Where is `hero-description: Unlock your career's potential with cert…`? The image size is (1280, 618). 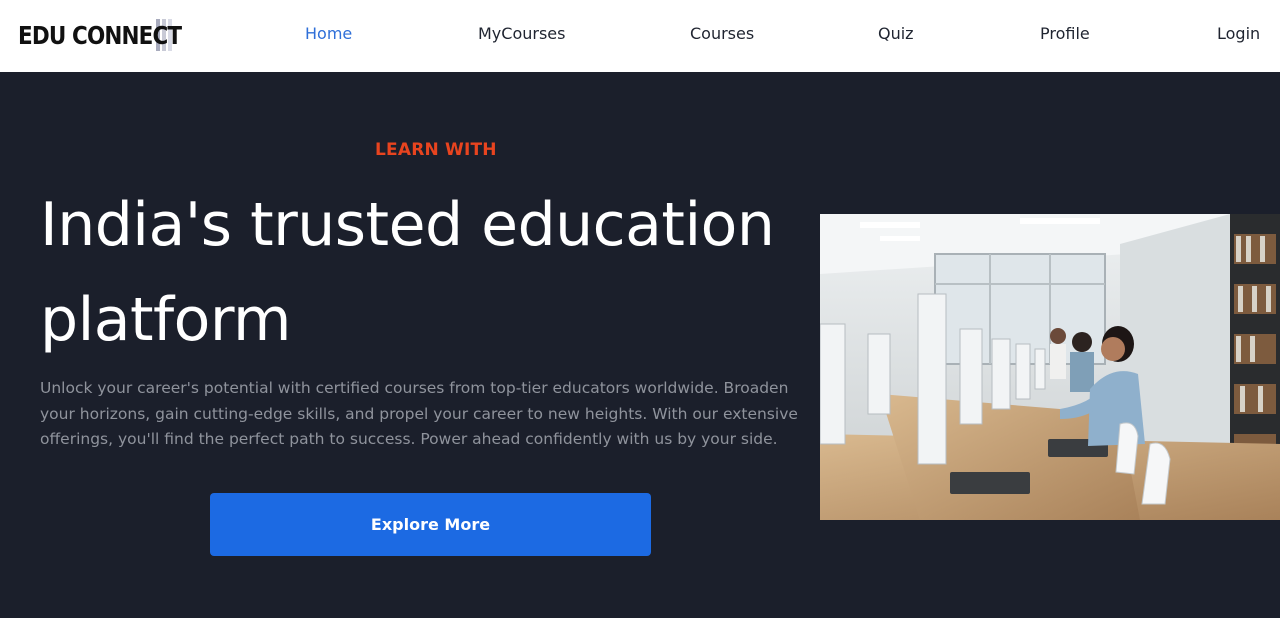
hero-description: Unlock your career's potential with cert… is located at coordinates (419, 413).